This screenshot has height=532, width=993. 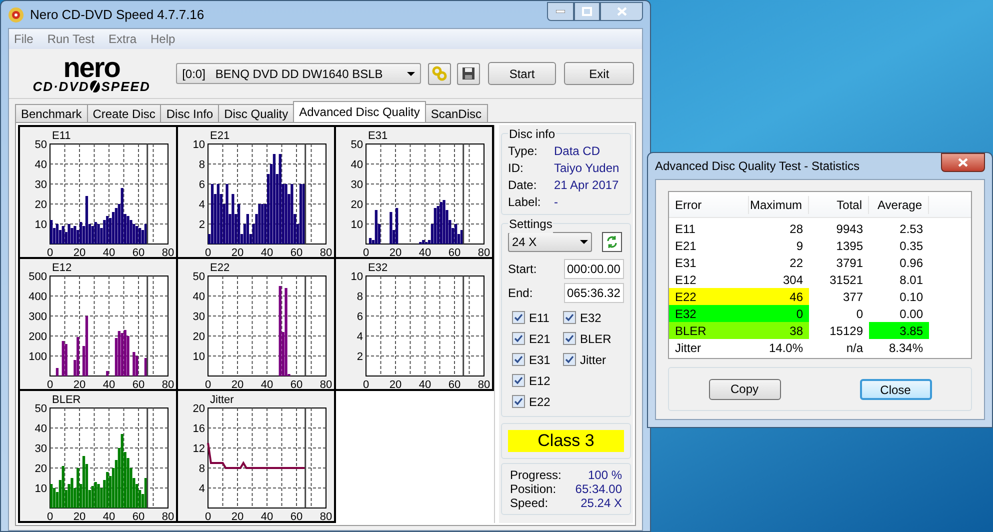 What do you see at coordinates (37, 297) in the screenshot?
I see `axis-label: 400` at bounding box center [37, 297].